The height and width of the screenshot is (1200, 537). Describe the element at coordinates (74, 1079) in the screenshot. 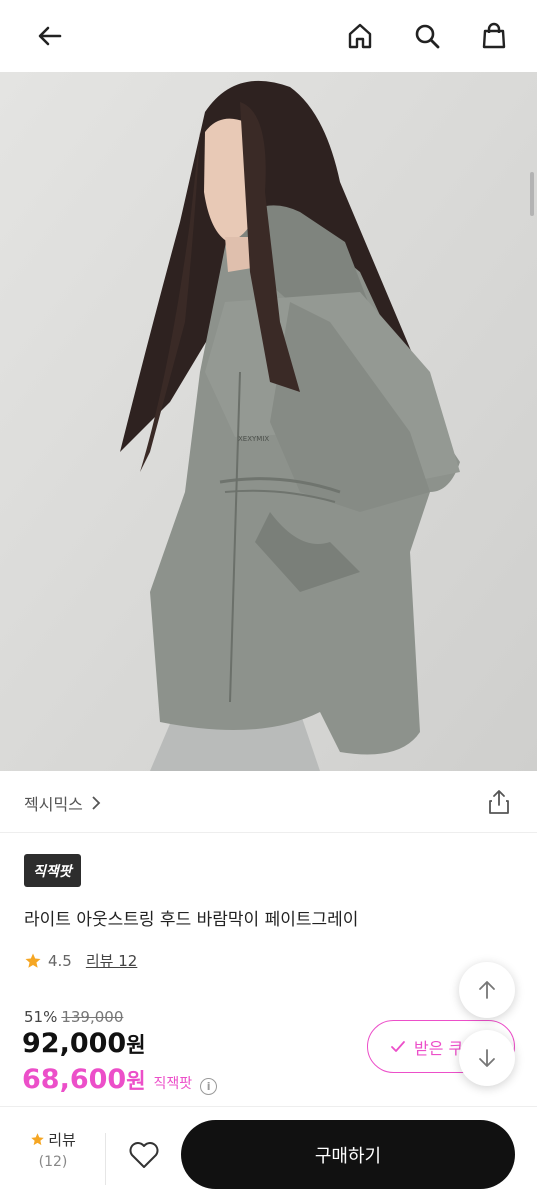

I see `special-price-value: 68,600` at that location.